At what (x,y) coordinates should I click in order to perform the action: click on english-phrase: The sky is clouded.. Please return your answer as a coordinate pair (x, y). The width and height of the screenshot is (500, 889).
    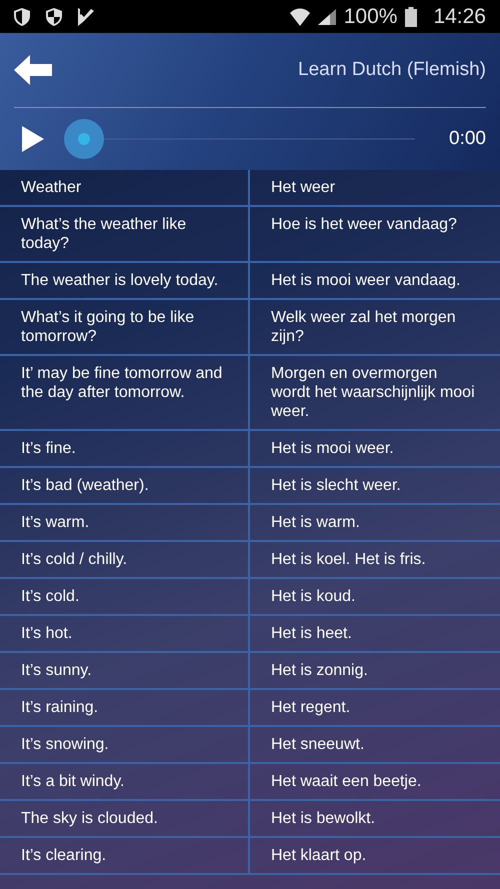
    Looking at the image, I should click on (125, 818).